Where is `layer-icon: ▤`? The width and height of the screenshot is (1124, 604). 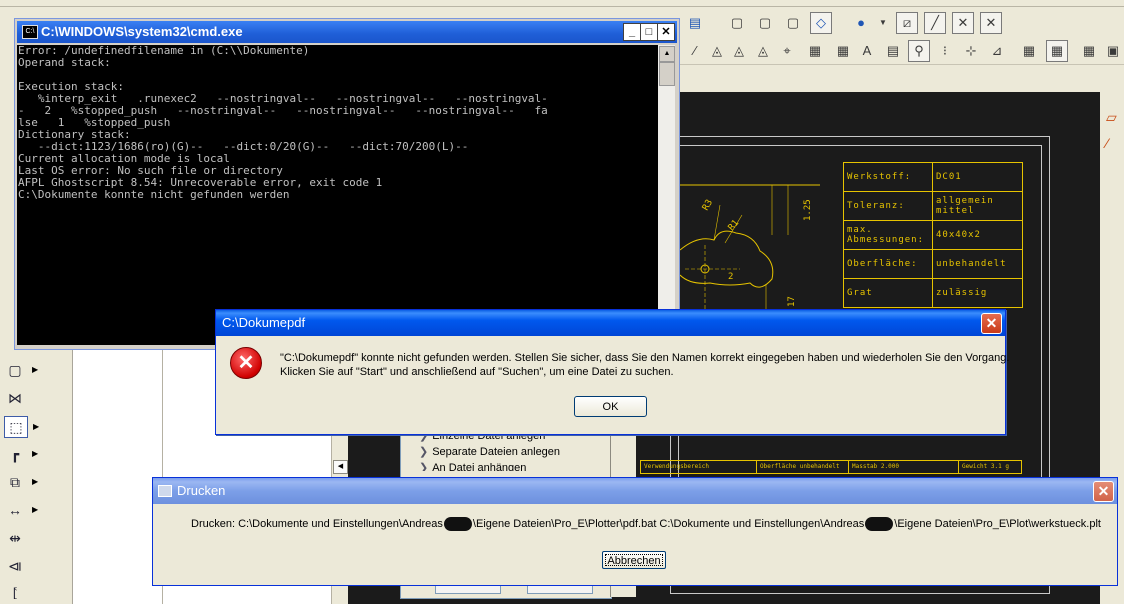 layer-icon: ▤ is located at coordinates (695, 23).